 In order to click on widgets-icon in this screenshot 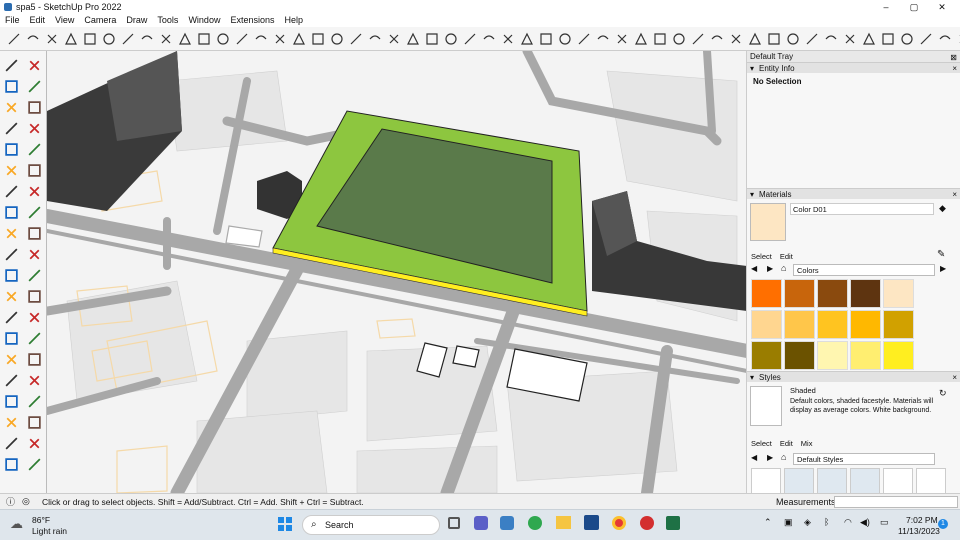, I will do `click(507, 523)`.